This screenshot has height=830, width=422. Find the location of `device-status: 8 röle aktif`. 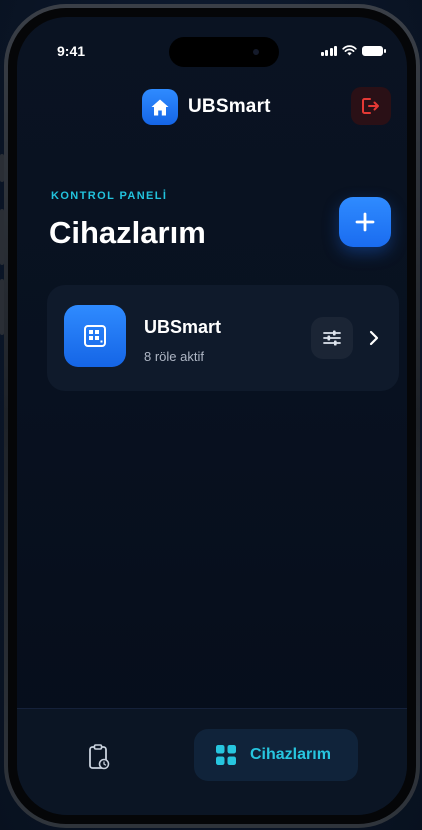

device-status: 8 röle aktif is located at coordinates (174, 356).